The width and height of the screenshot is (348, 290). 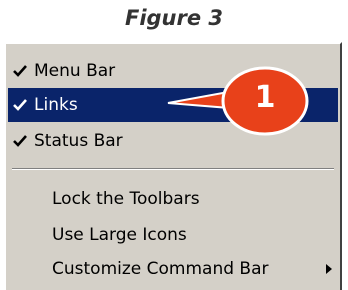 What do you see at coordinates (265, 97) in the screenshot?
I see `callout-number-badge: 1` at bounding box center [265, 97].